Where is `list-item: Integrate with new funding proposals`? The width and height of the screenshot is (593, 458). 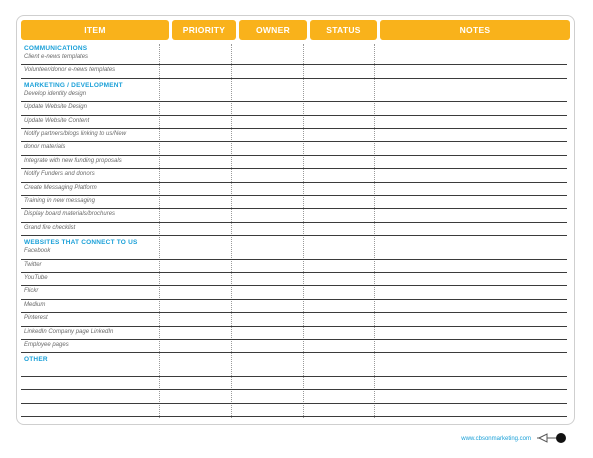
list-item: Integrate with new funding proposals is located at coordinates (73, 160).